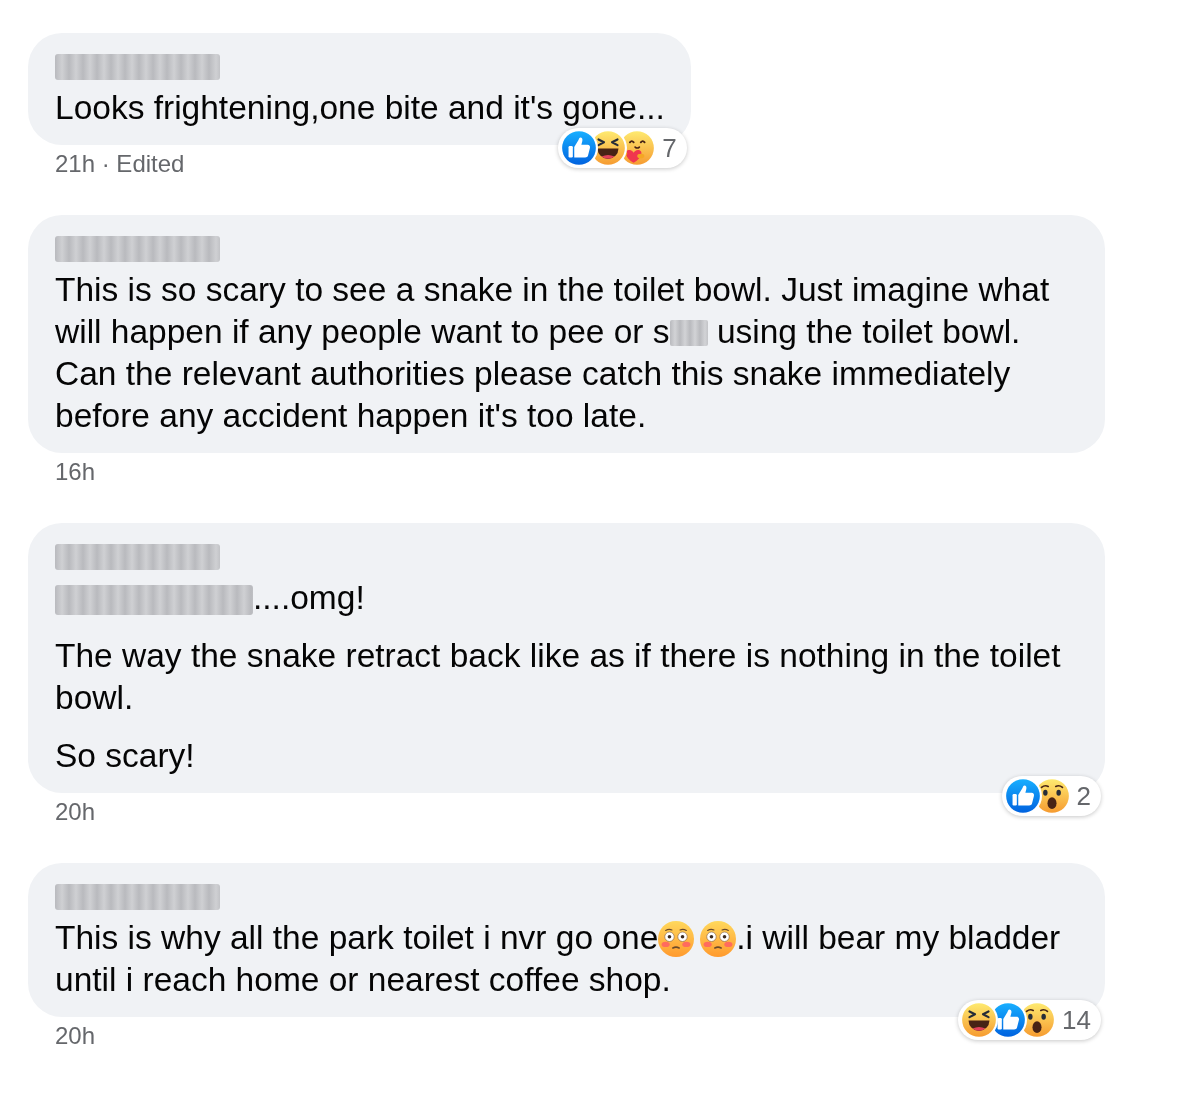 The width and height of the screenshot is (1200, 1100). I want to click on comment-text: This is so scary to see a snake in the toilet bowl. Just imagine what will happen if any people want to pee or s using the toilet bowl. Can the relevant authorities please catch this snake immediately before any accident happen it's too late., so click(553, 353).